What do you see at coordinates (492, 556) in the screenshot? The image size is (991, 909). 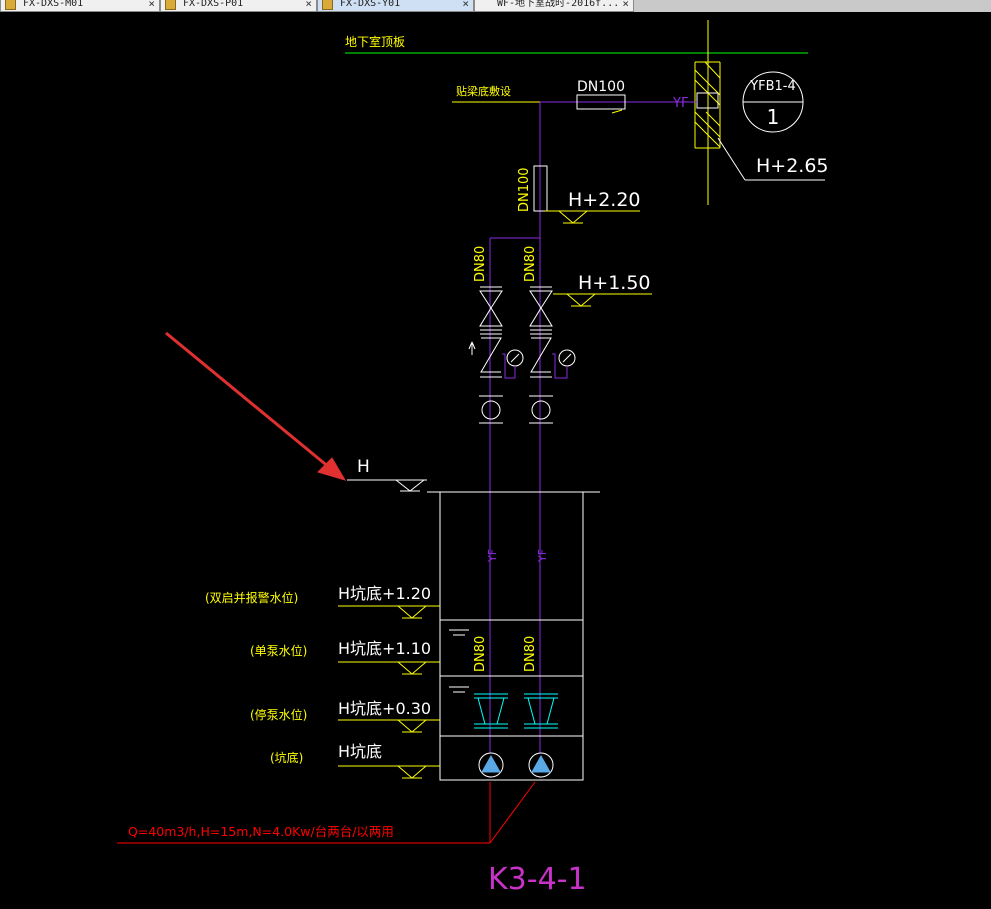 I see `yf-left: YF` at bounding box center [492, 556].